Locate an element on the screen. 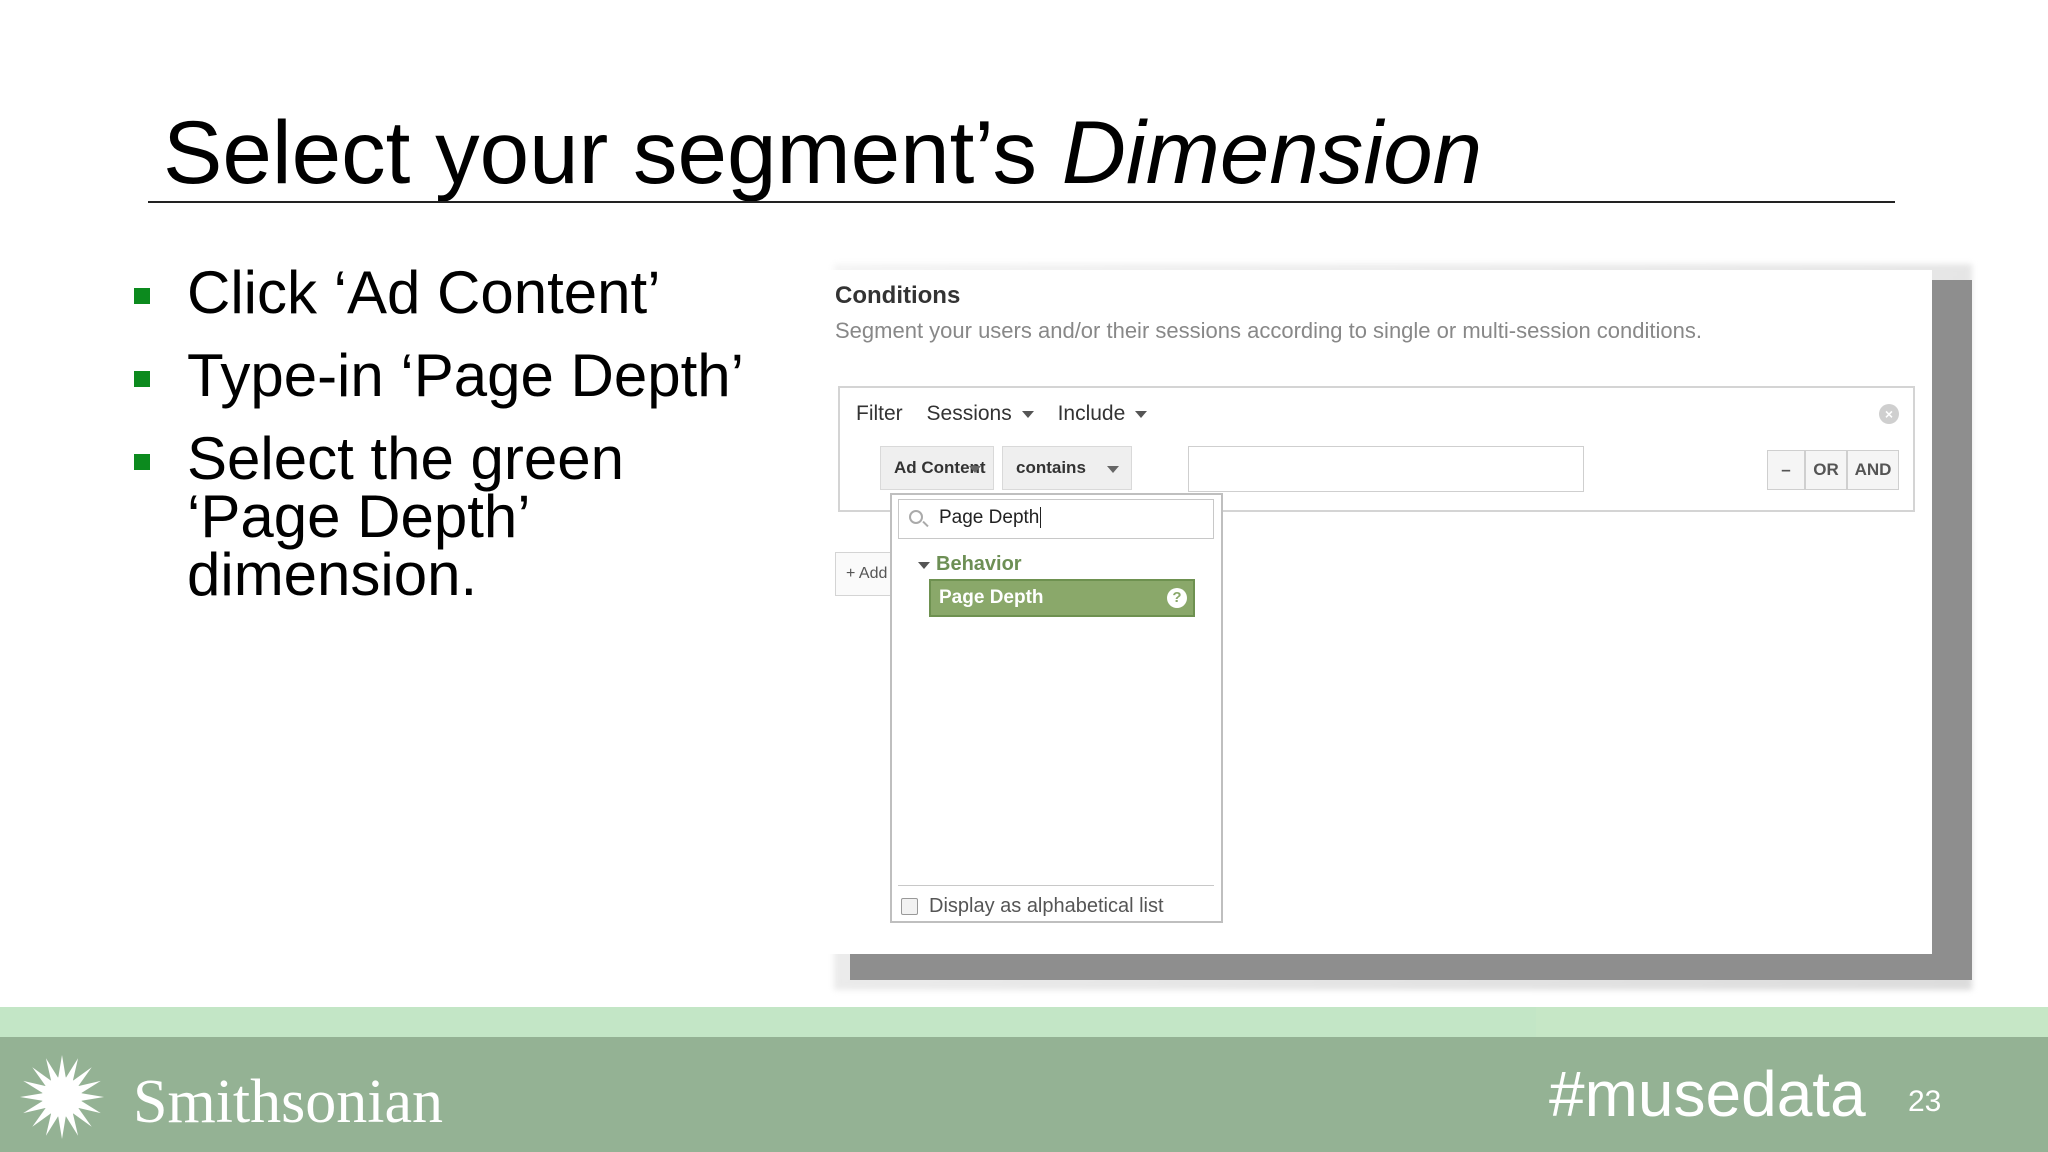  title-underline is located at coordinates (1021, 202).